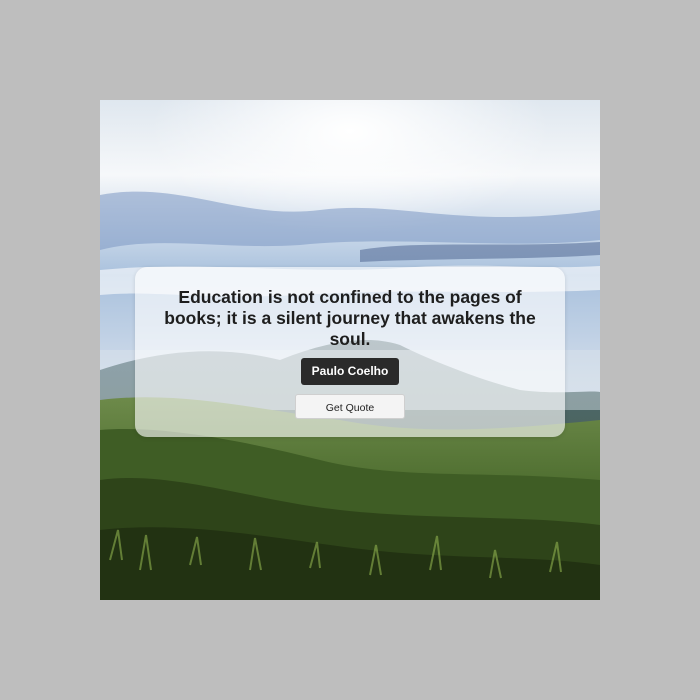 The width and height of the screenshot is (700, 700). Describe the element at coordinates (350, 371) in the screenshot. I see `author-button: Paulo Coelho` at that location.